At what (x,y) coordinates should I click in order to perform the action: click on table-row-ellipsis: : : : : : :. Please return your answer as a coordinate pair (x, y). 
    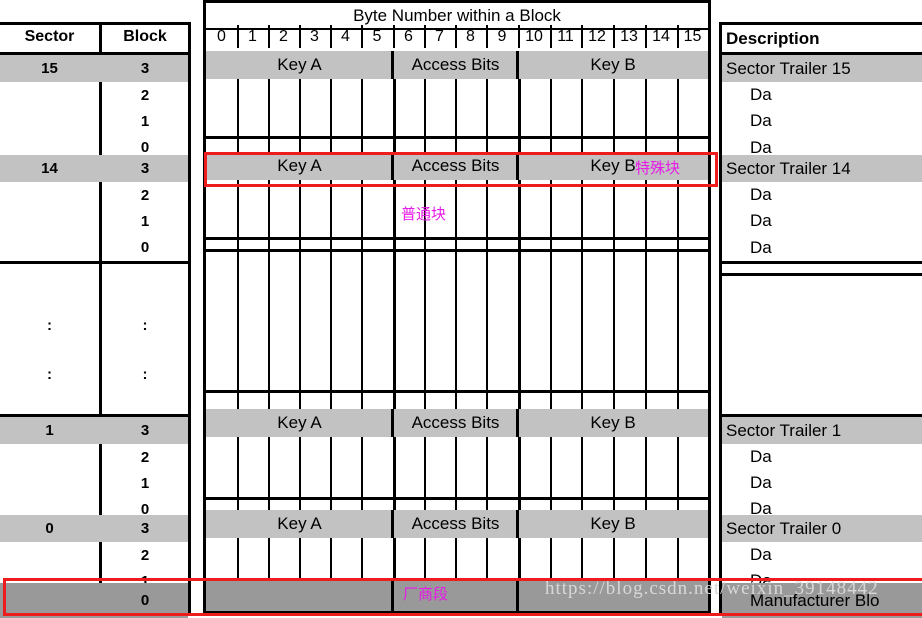
    Looking at the image, I should click on (94, 352).